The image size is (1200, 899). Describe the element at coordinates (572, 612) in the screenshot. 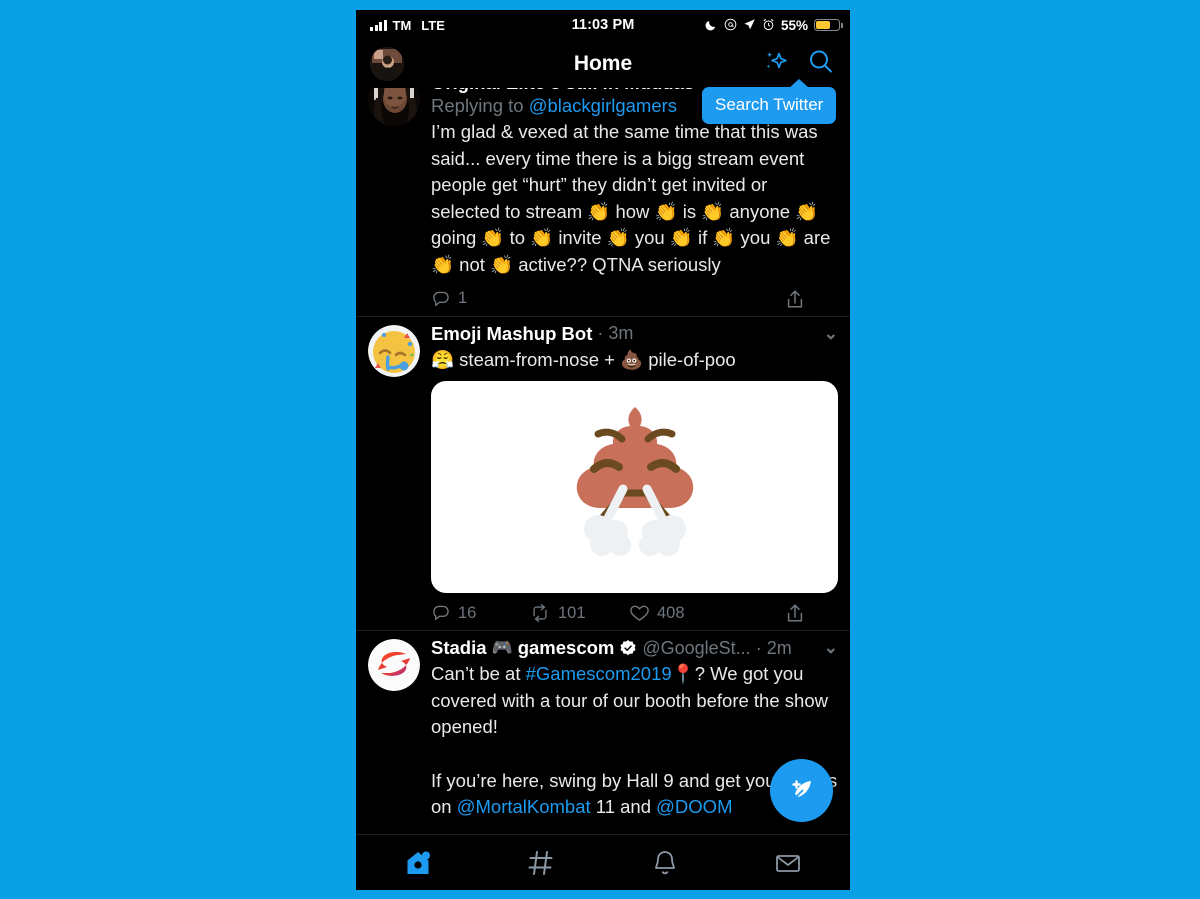

I see `retweet-count: 101` at that location.